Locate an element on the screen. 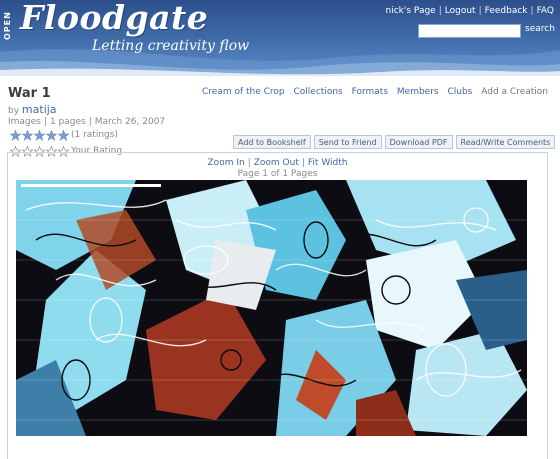  byline: by matija is located at coordinates (32, 109).